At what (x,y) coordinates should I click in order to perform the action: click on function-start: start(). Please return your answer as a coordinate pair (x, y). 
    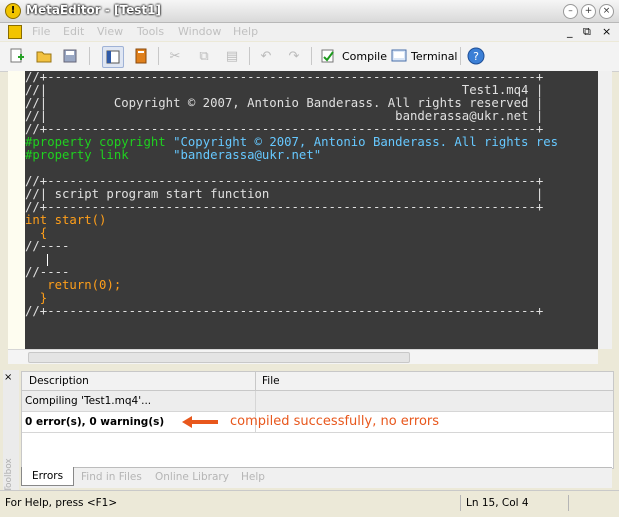
    Looking at the image, I should click on (77, 220).